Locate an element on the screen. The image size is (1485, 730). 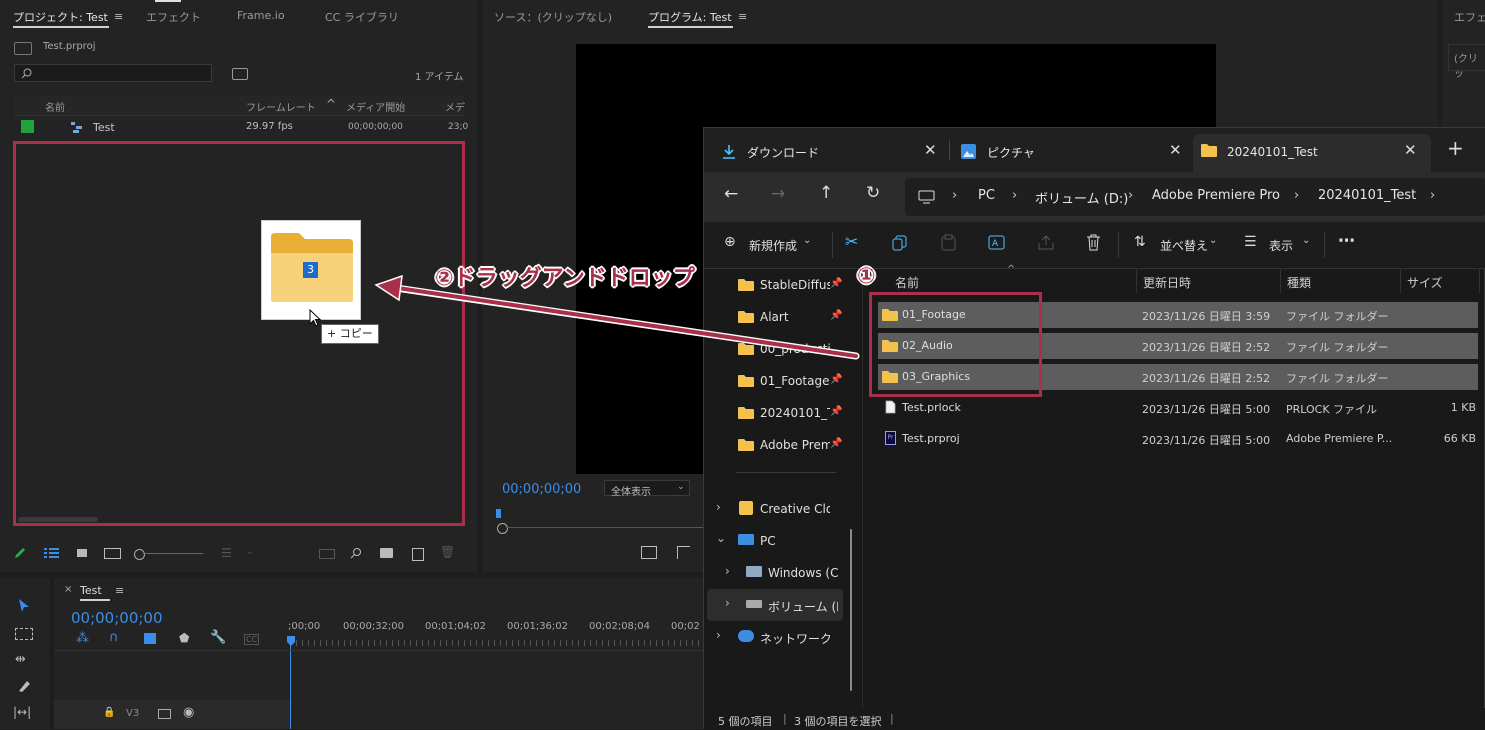
back-button: ← is located at coordinates (731, 194).